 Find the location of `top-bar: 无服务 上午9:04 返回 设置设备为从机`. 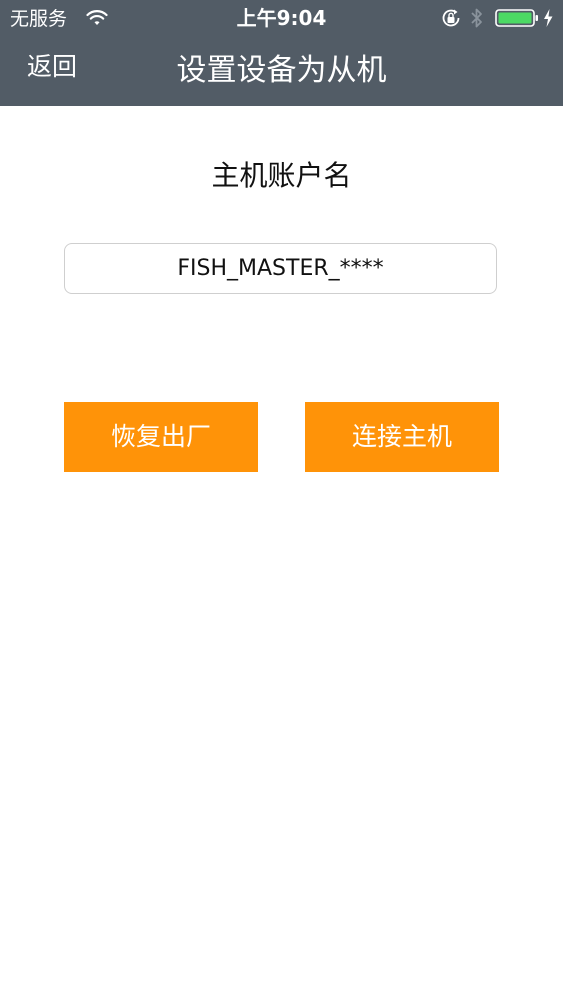

top-bar: 无服务 上午9:04 返回 设置设备为从机 is located at coordinates (281, 53).